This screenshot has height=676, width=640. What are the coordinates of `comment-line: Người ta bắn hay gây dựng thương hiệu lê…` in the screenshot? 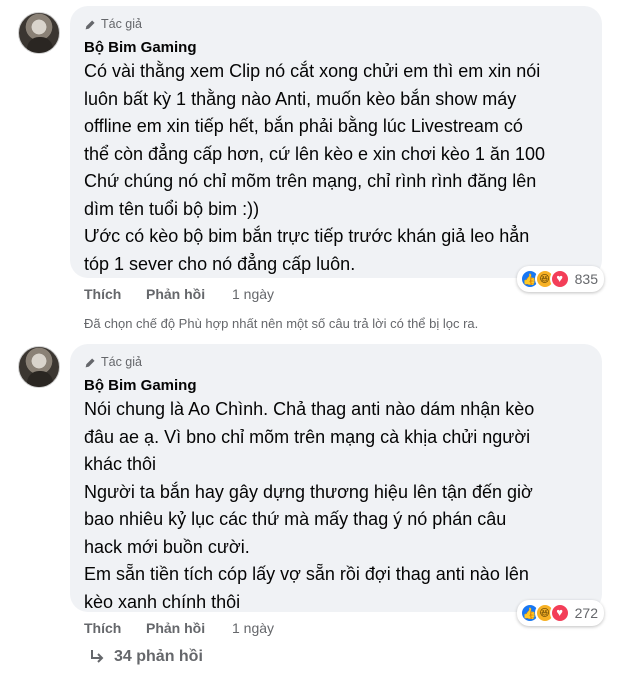 It's located at (308, 491).